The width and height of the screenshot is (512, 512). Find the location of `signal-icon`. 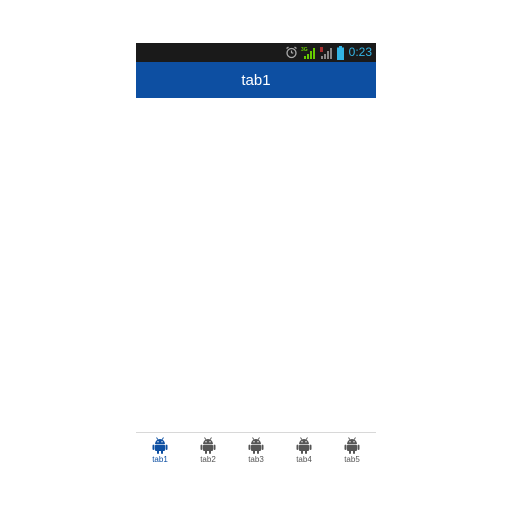

signal-icon is located at coordinates (326, 53).